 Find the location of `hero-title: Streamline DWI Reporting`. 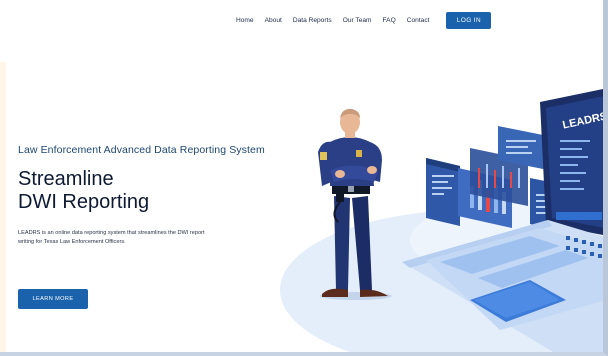

hero-title: Streamline DWI Reporting is located at coordinates (163, 191).